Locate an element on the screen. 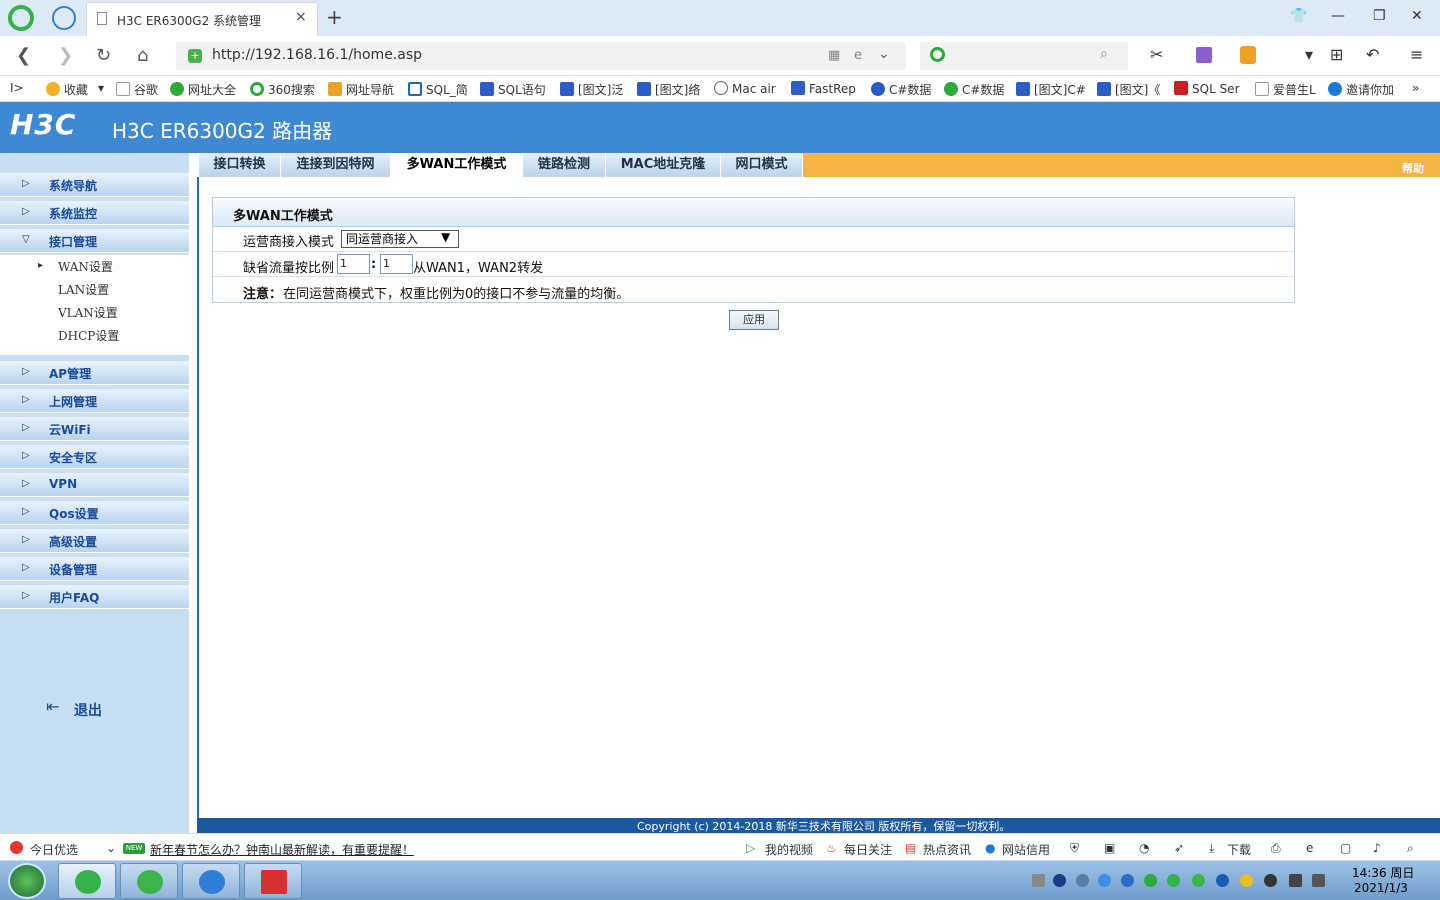 The width and height of the screenshot is (1440, 900). news-ticker: 新年春节怎么办？钟南山最新解读，有重要提醒！ is located at coordinates (282, 849).